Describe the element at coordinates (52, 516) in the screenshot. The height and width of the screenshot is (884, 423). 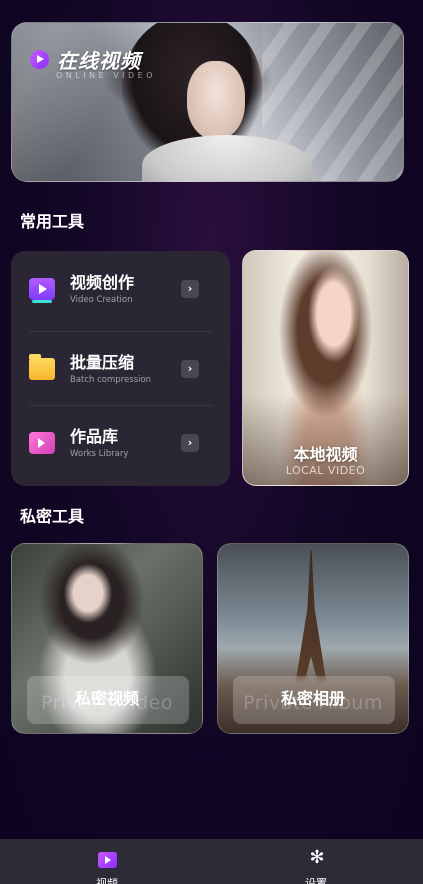
I see `private-tools-title: 私密工具` at that location.